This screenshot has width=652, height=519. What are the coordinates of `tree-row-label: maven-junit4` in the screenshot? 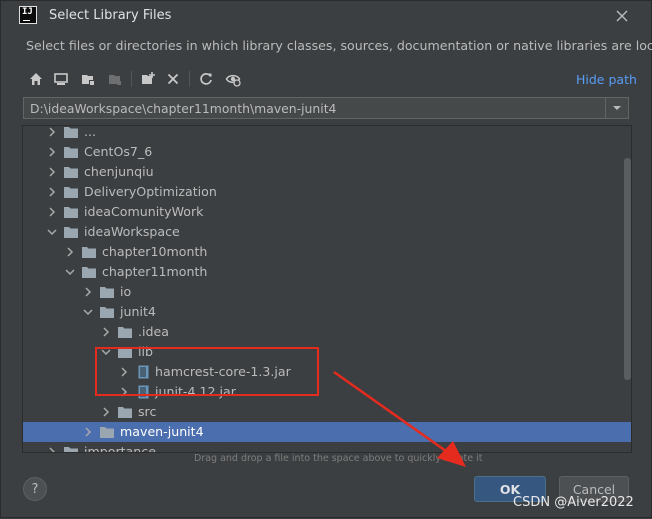 It's located at (162, 431).